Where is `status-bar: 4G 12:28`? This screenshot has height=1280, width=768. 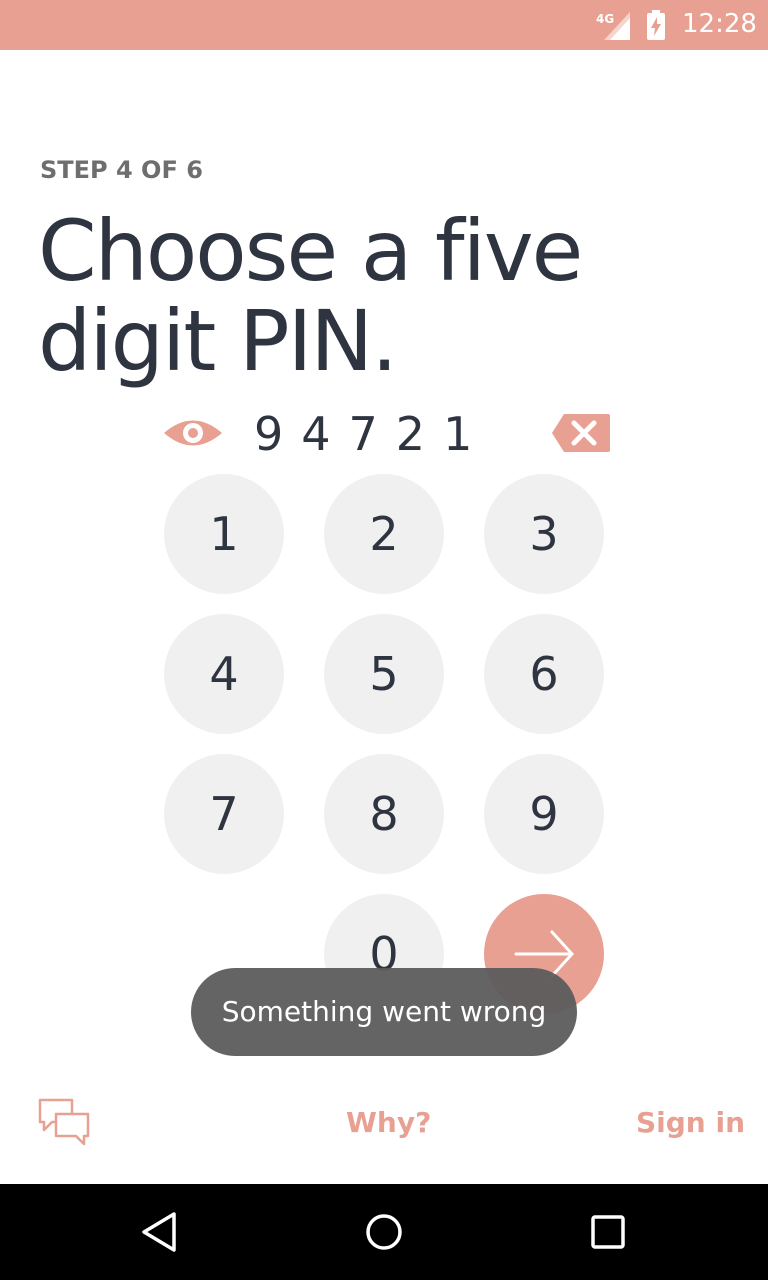 status-bar: 4G 12:28 is located at coordinates (384, 25).